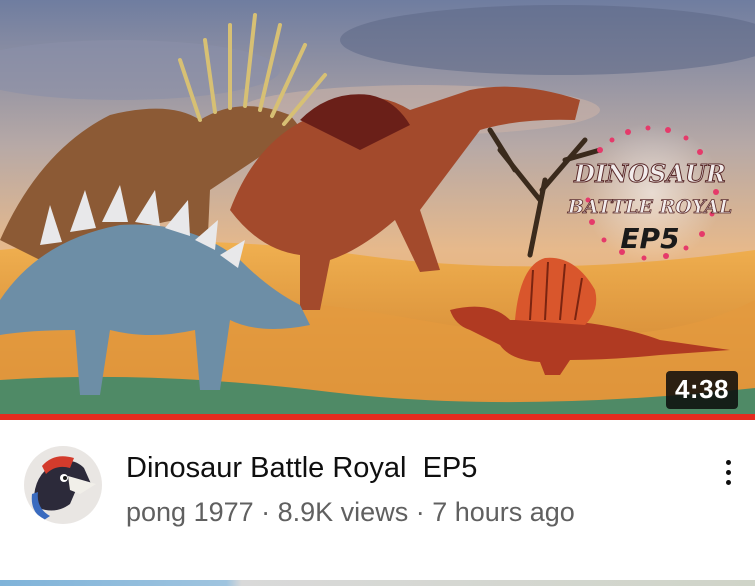 Image resolution: width=755 pixels, height=586 pixels. Describe the element at coordinates (650, 207) in the screenshot. I see `logo-line-2: BATTLE ROYAL` at that location.